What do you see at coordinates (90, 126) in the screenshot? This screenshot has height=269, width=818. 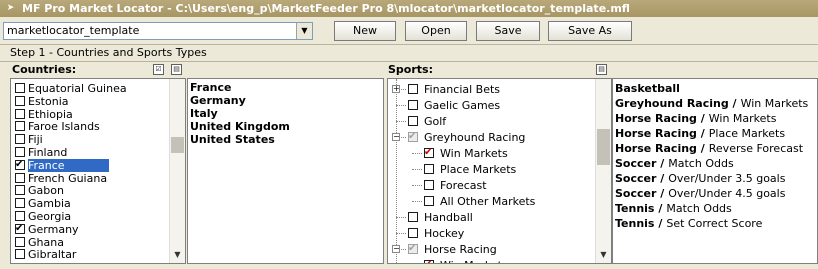 I see `country-item: Faroe Islands` at bounding box center [90, 126].